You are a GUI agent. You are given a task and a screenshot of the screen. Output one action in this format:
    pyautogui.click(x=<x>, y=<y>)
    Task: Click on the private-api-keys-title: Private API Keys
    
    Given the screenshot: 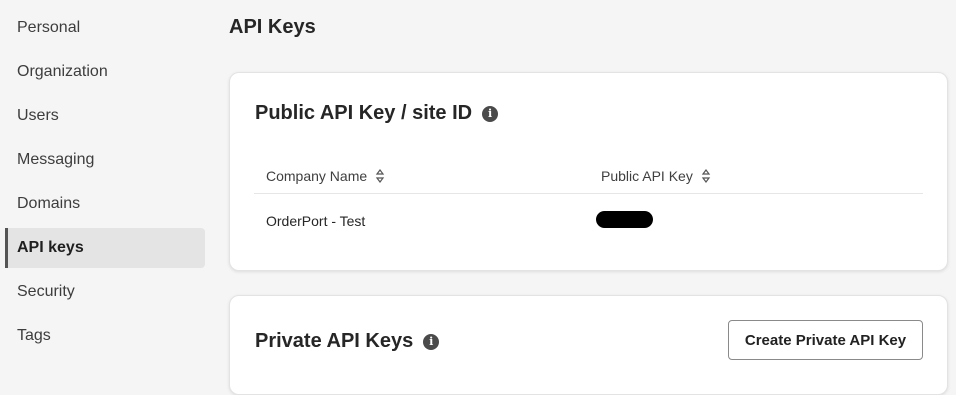 What is the action you would take?
    pyautogui.click(x=334, y=341)
    